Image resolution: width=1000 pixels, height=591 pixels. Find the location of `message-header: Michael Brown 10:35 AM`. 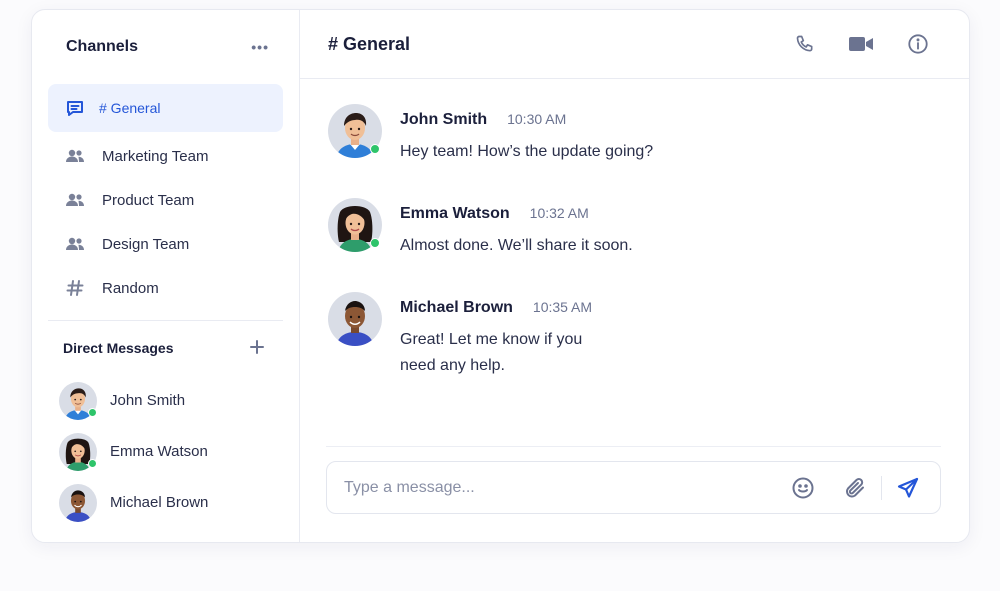

message-header: Michael Brown 10:35 AM is located at coordinates (500, 308).